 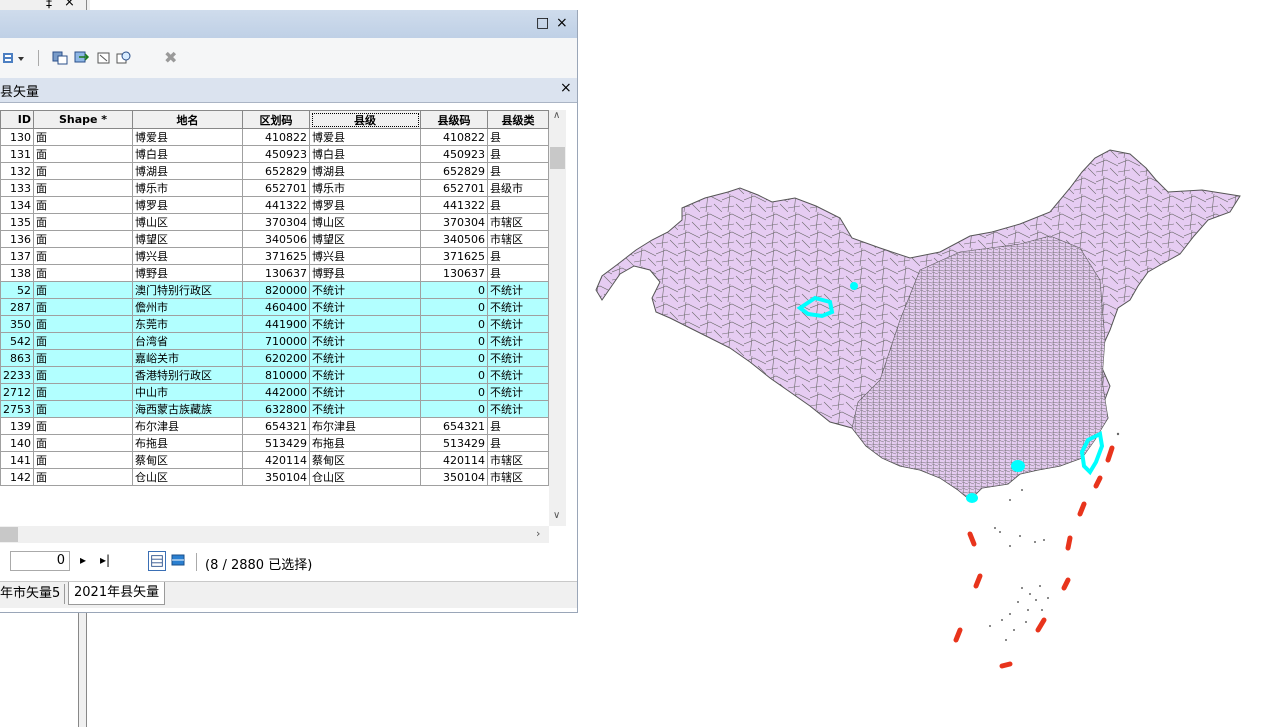 What do you see at coordinates (17, 341) in the screenshot?
I see `table-cell-id: 542` at bounding box center [17, 341].